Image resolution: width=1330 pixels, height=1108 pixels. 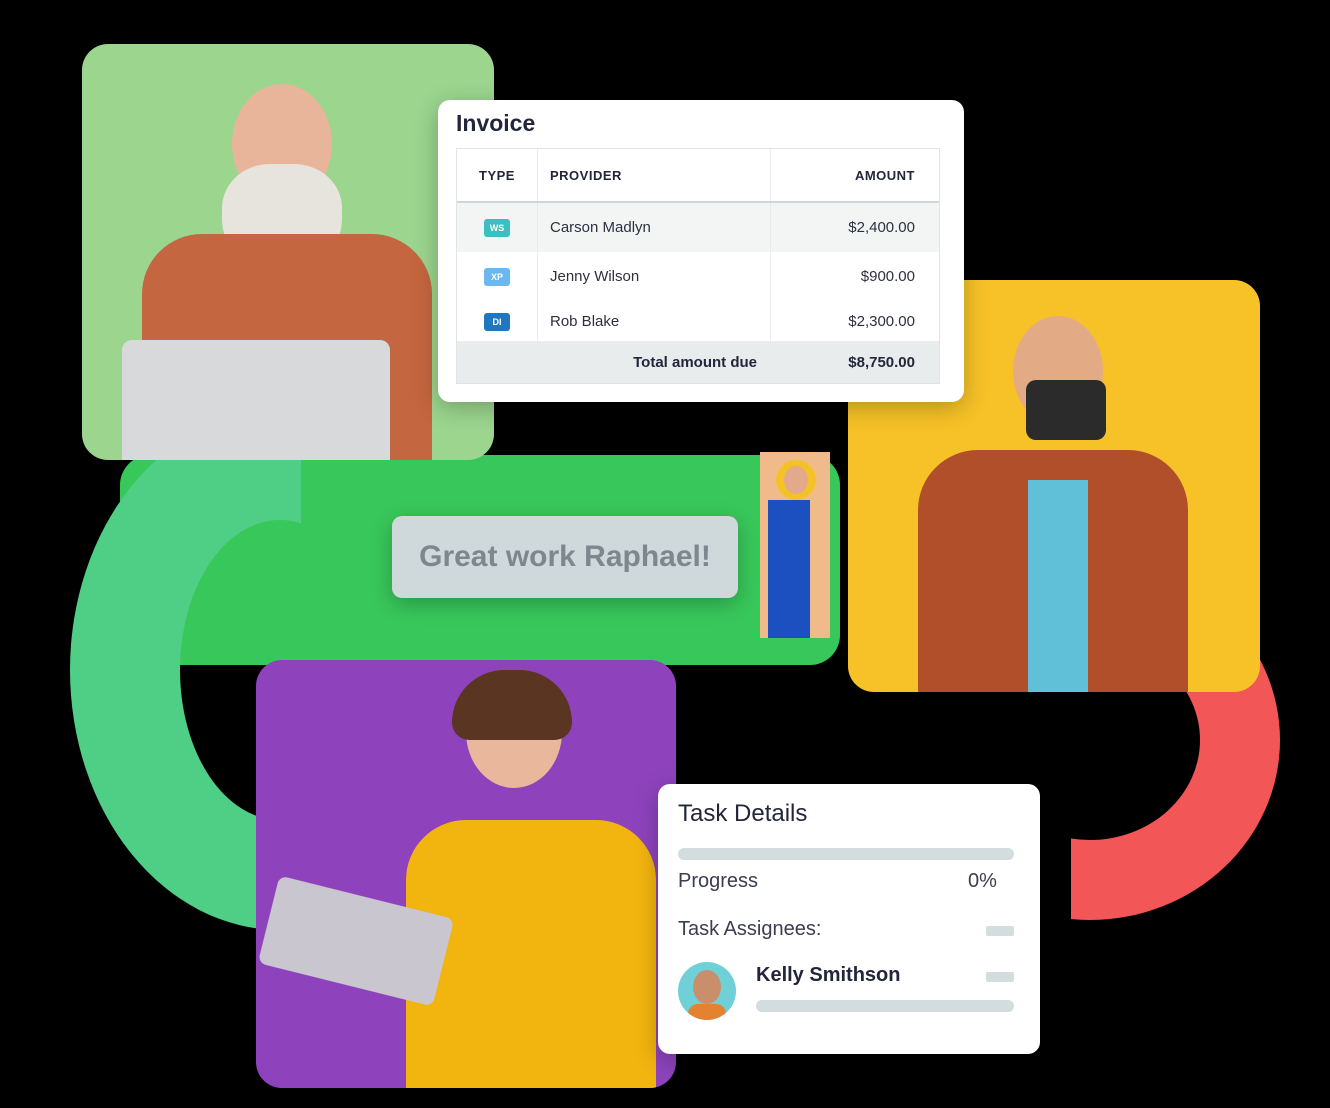 What do you see at coordinates (653, 227) in the screenshot?
I see `provider-cell: Carson Madlyn` at bounding box center [653, 227].